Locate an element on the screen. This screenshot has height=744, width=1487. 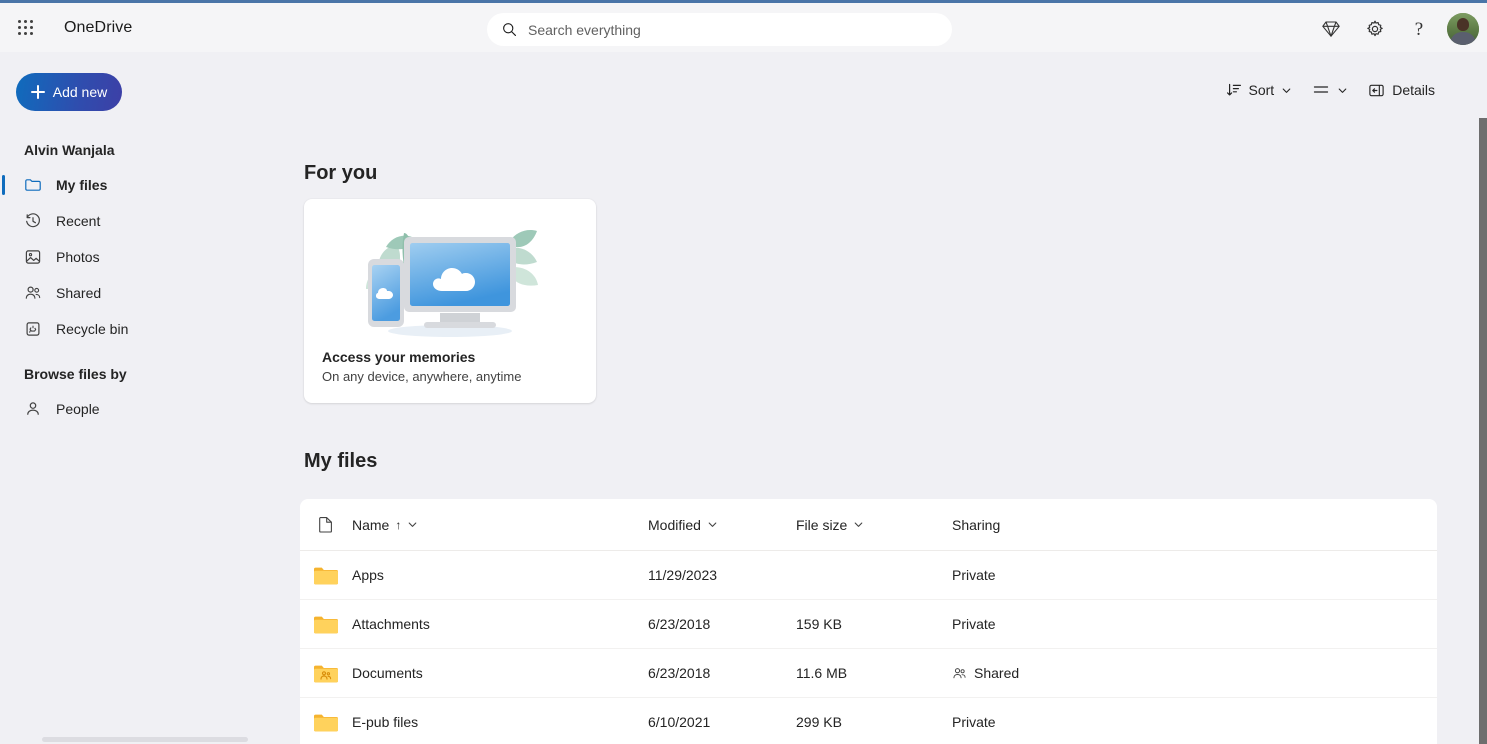
sidebar-item-label: Recent is located at coordinates (78, 221).